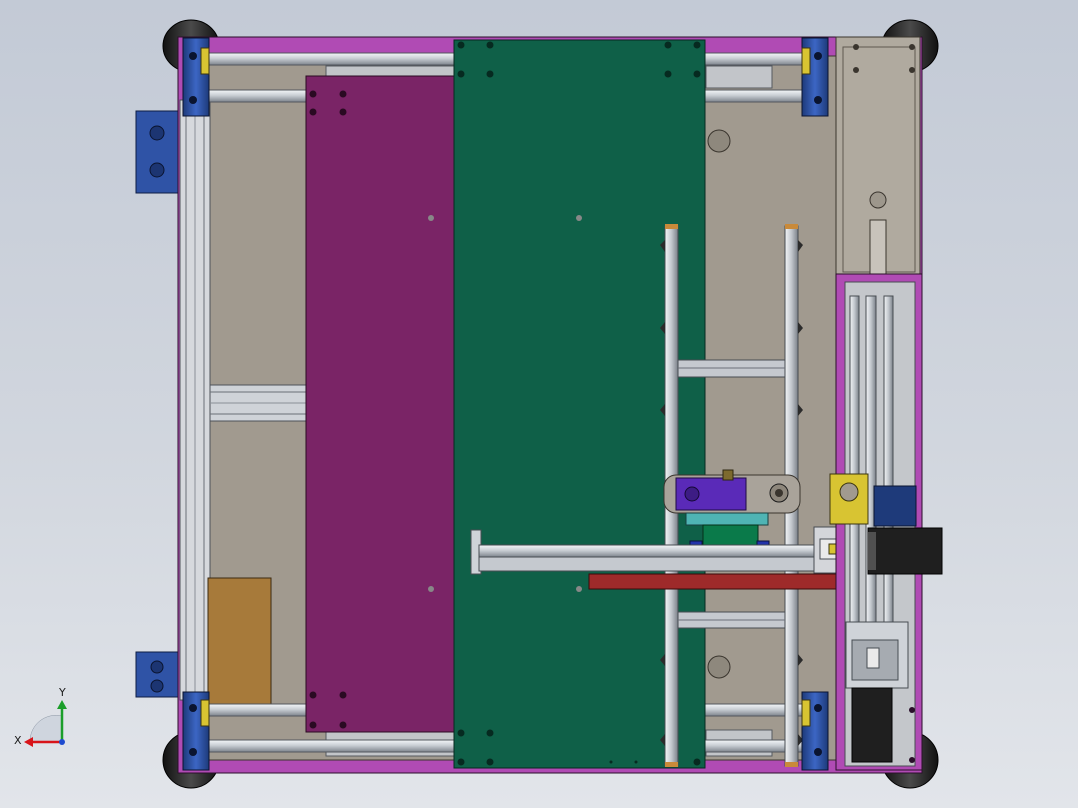 Image resolution: width=1078 pixels, height=808 pixels. What do you see at coordinates (719, 667) in the screenshot?
I see `panel-hole-lower` at bounding box center [719, 667].